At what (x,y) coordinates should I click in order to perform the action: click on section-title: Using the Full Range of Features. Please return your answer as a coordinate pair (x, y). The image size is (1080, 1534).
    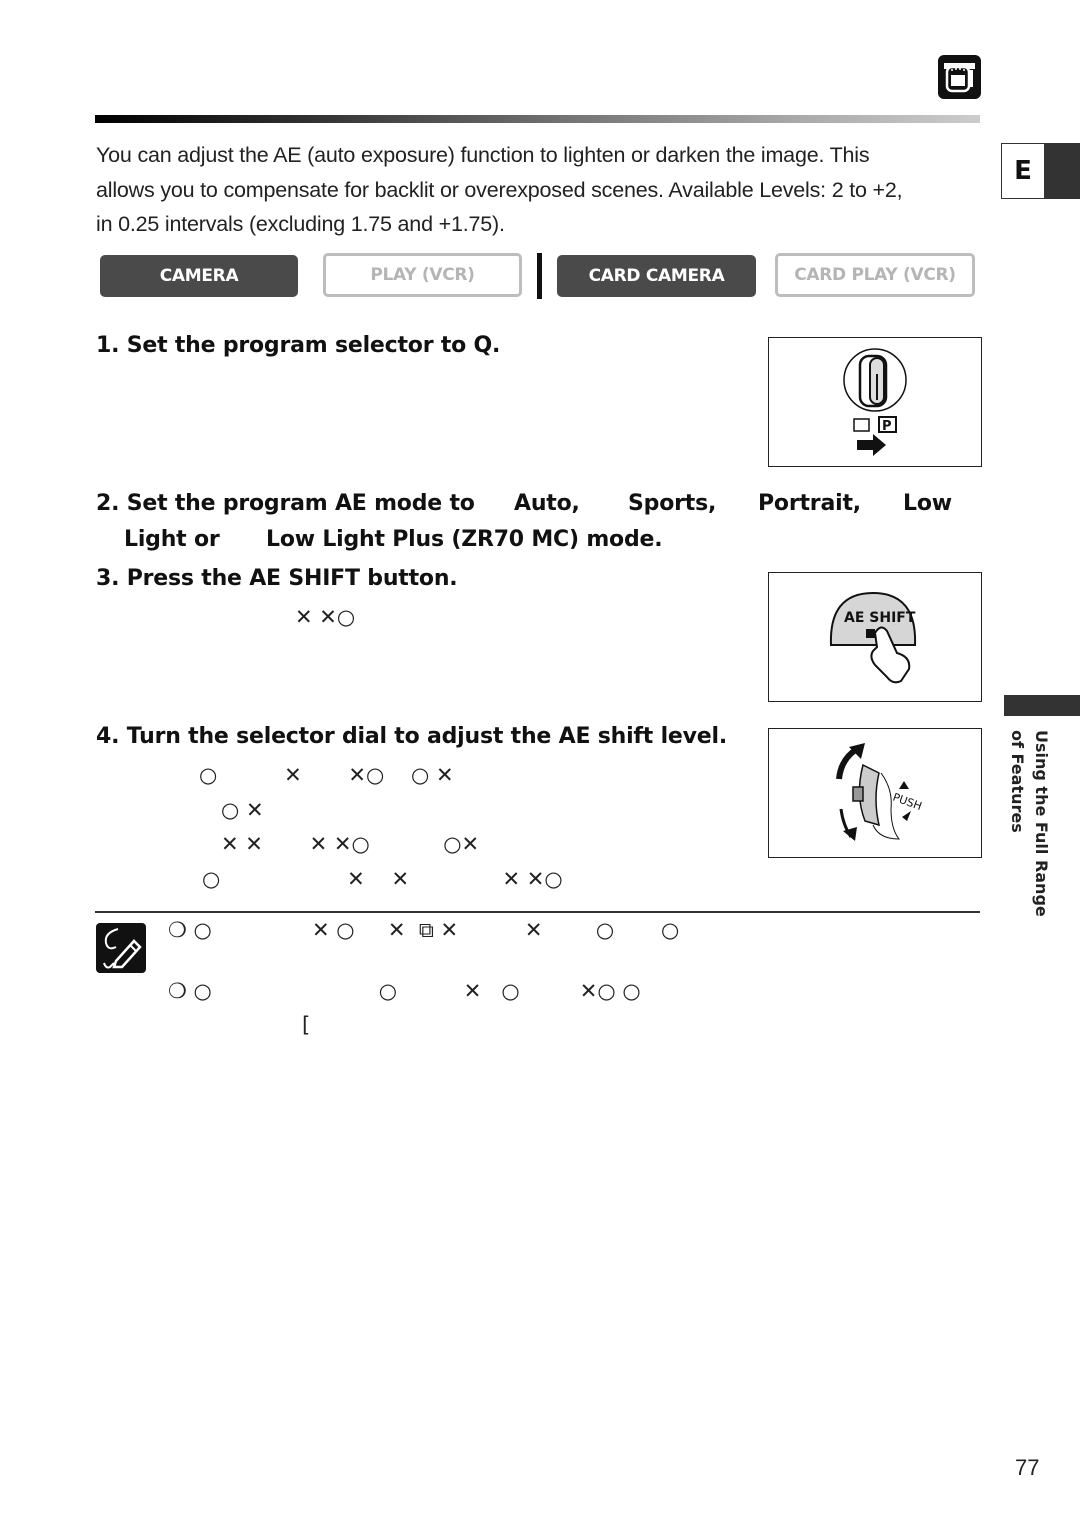
    Looking at the image, I should click on (1031, 835).